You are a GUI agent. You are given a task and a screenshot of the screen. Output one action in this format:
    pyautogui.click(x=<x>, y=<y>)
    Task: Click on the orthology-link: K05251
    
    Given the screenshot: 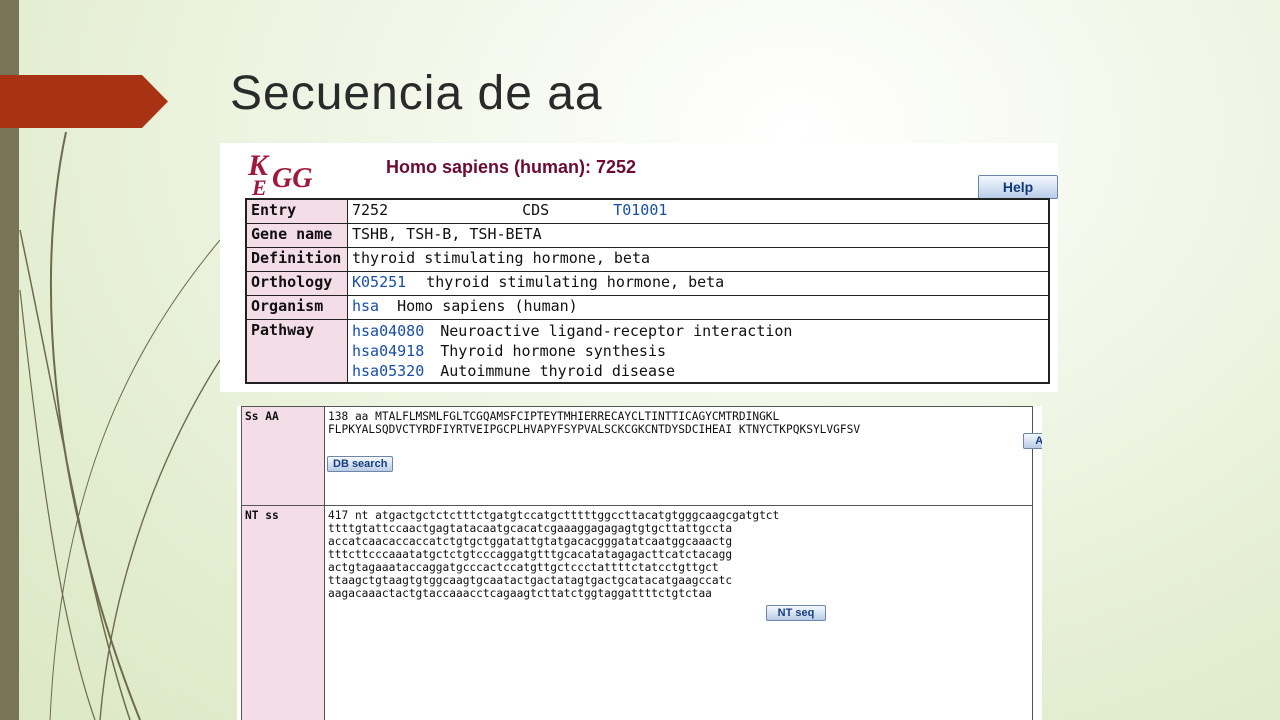 What is the action you would take?
    pyautogui.click(x=379, y=282)
    